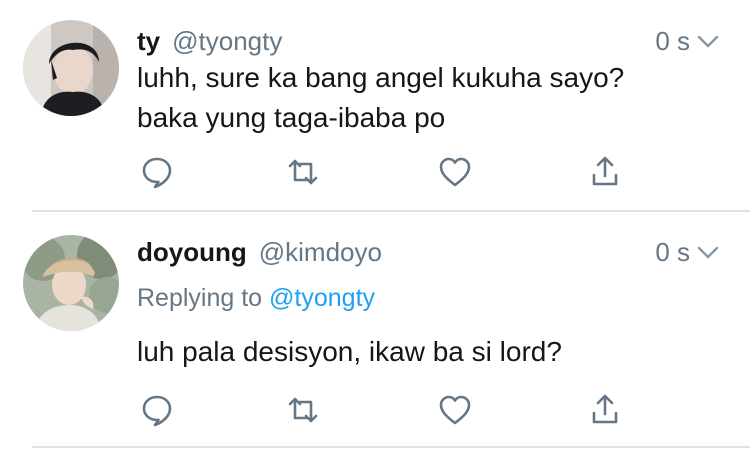 The height and width of the screenshot is (450, 750). I want to click on display-name: doyoung, so click(192, 252).